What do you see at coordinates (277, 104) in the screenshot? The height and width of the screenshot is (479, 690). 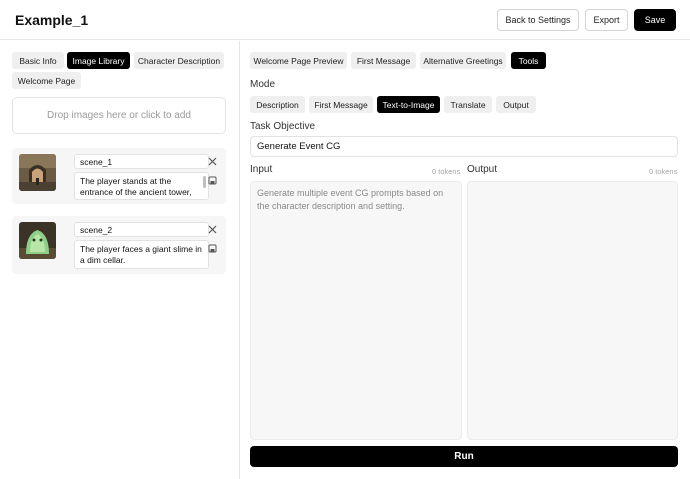 I see `mode-description: Description` at bounding box center [277, 104].